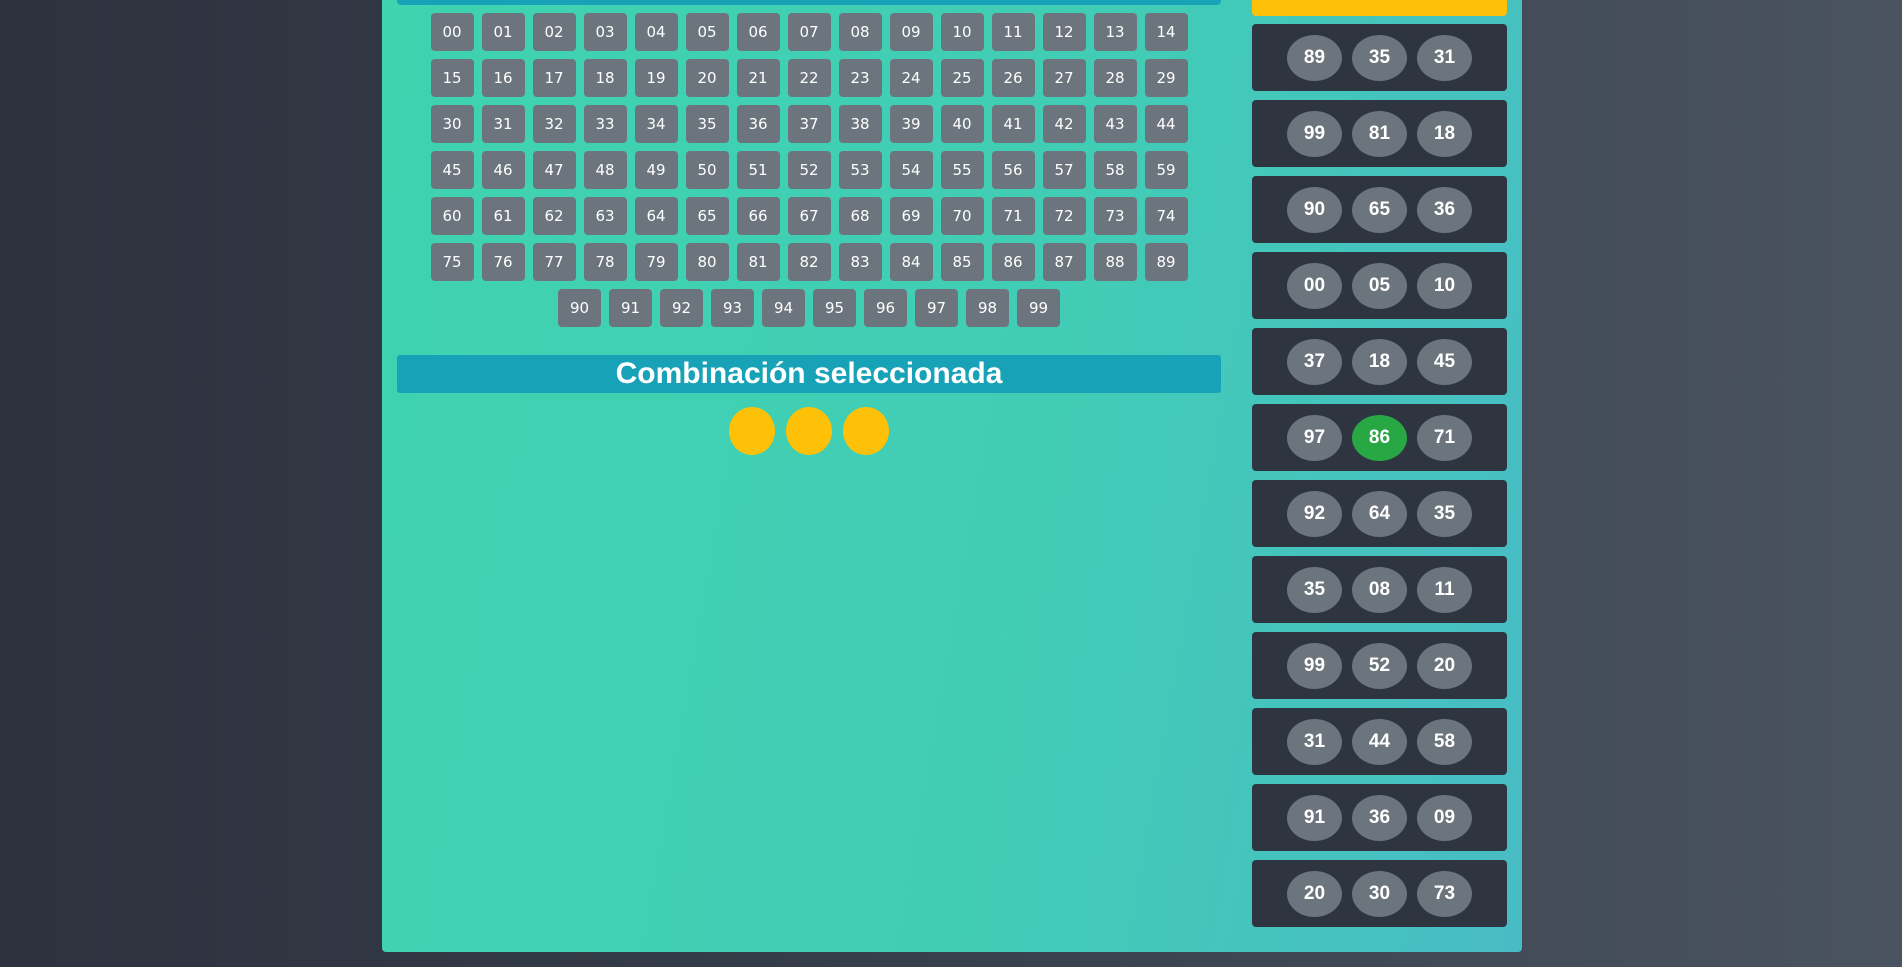  I want to click on number-button: 74, so click(1166, 216).